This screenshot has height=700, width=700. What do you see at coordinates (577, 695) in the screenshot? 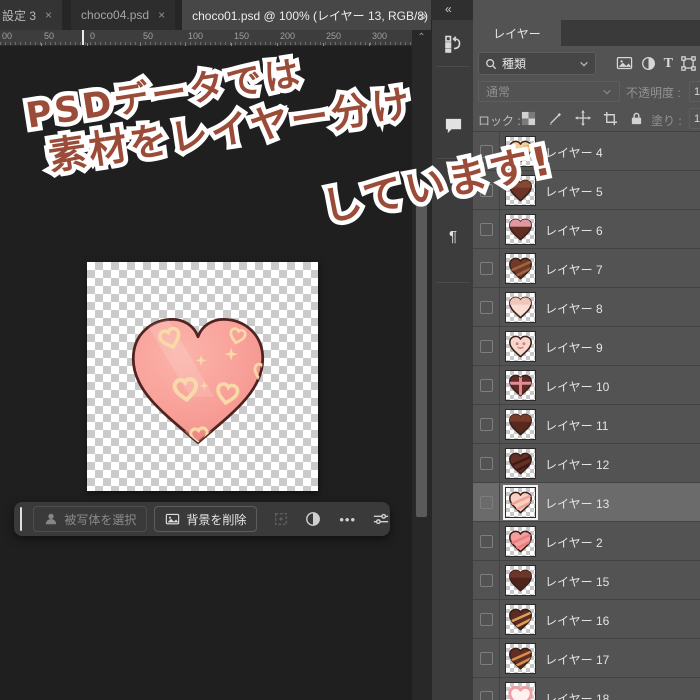
I see `layer-name: レイヤー 18` at bounding box center [577, 695].